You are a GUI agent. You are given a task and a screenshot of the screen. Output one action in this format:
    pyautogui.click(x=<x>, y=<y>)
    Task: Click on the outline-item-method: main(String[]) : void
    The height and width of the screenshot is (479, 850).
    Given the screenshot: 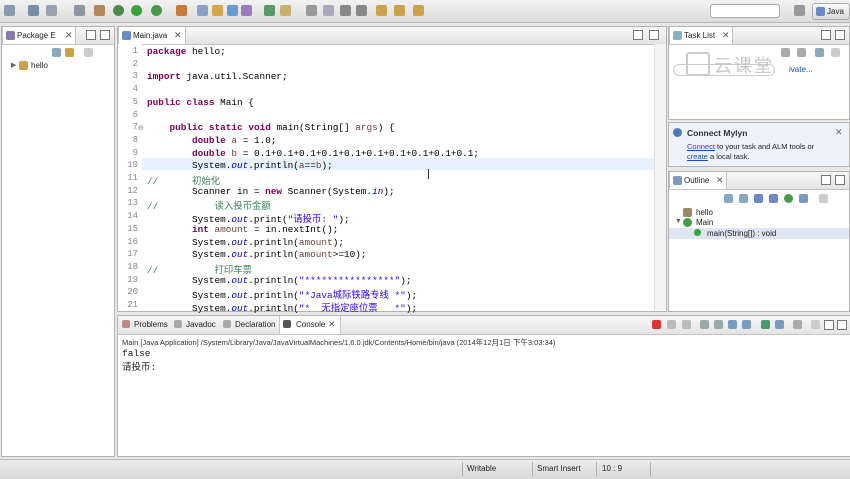 What is the action you would take?
    pyautogui.click(x=741, y=233)
    